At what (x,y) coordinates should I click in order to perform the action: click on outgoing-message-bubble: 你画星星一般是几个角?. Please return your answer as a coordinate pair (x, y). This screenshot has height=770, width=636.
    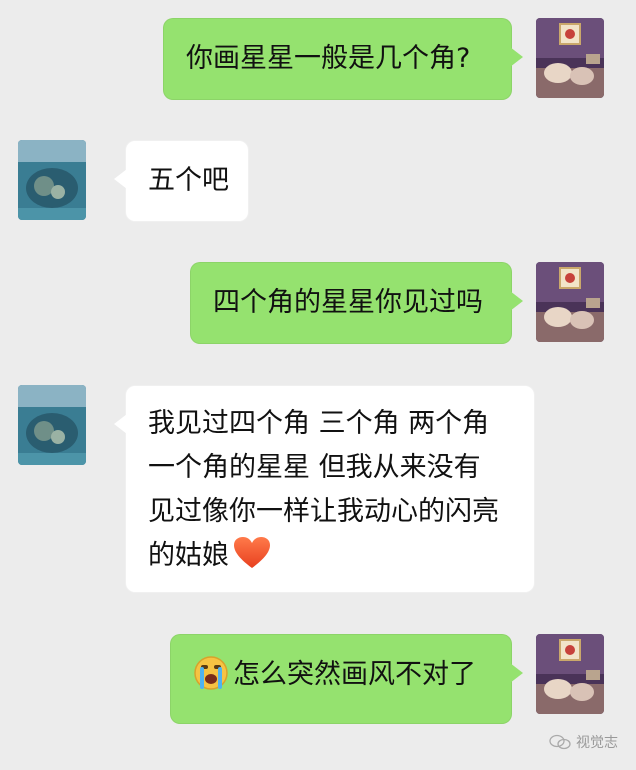
    Looking at the image, I should click on (343, 59).